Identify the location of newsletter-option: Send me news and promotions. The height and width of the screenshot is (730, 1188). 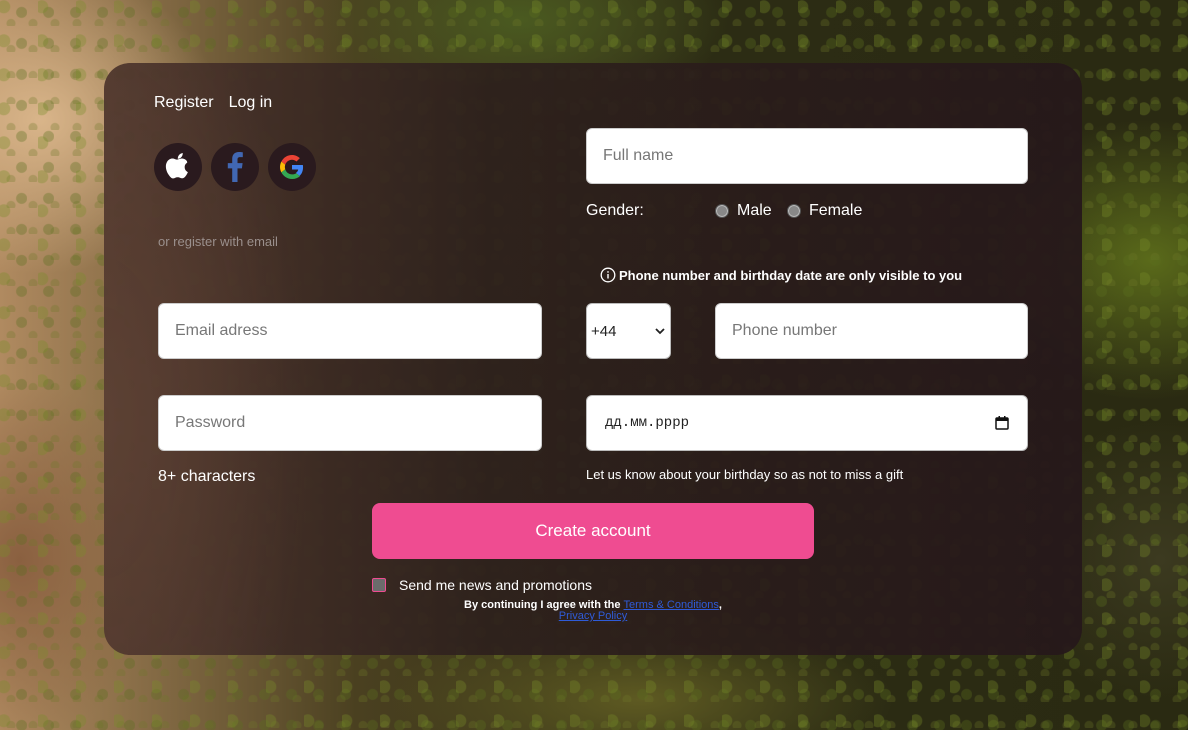
(482, 585).